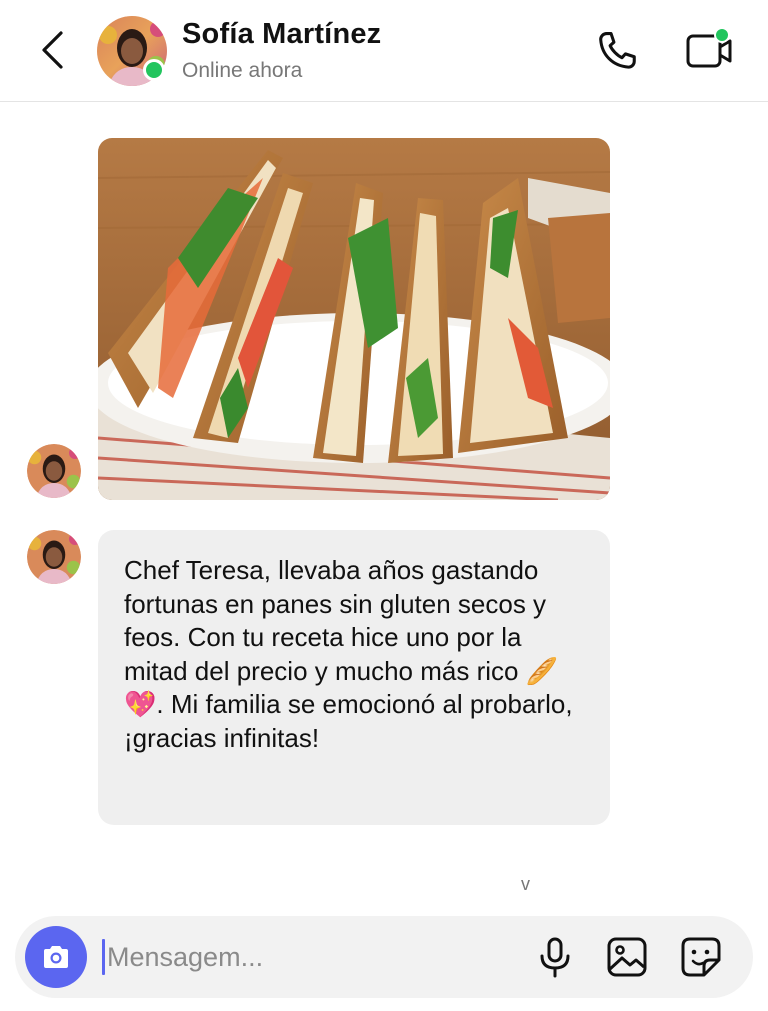 The width and height of the screenshot is (768, 1011). I want to click on voice-call-button, so click(617, 51).